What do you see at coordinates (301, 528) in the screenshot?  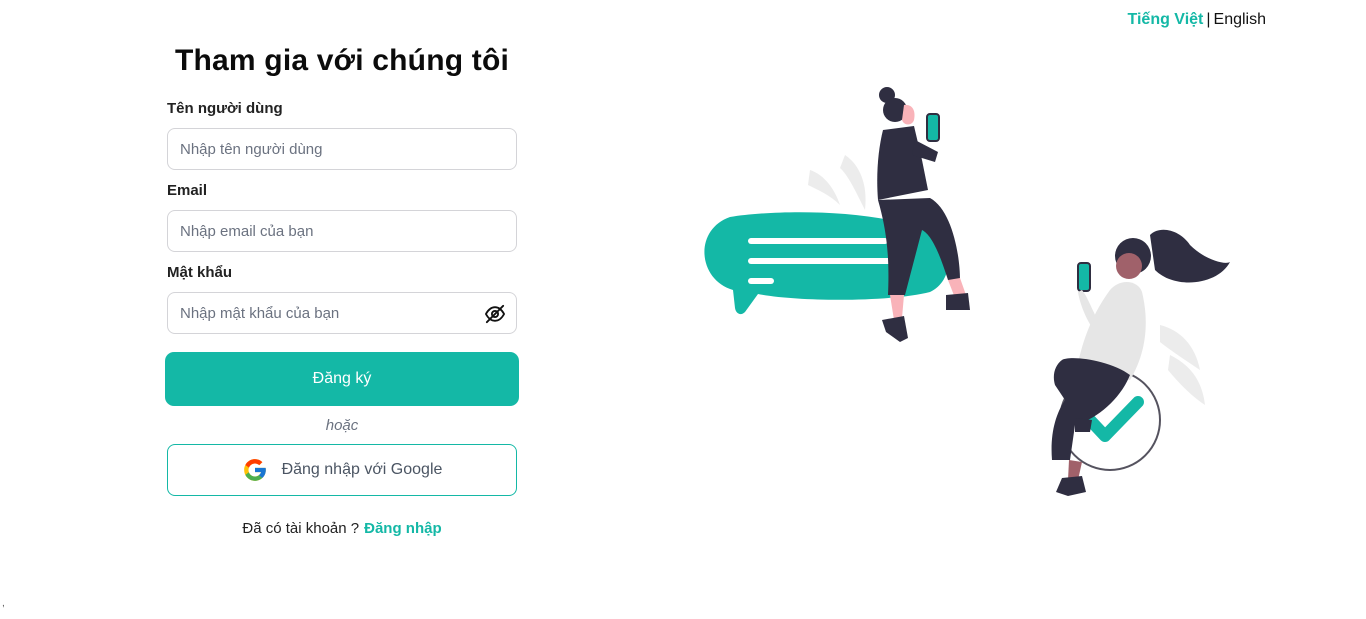 I see `have-account-text: Đã có tài khoản ?` at bounding box center [301, 528].